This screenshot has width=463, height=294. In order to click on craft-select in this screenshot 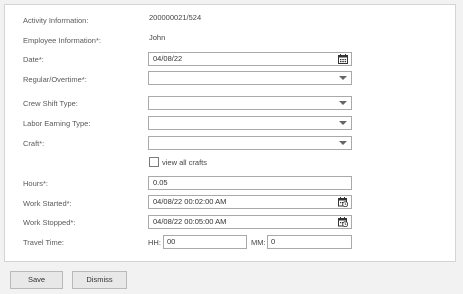, I will do `click(250, 143)`.